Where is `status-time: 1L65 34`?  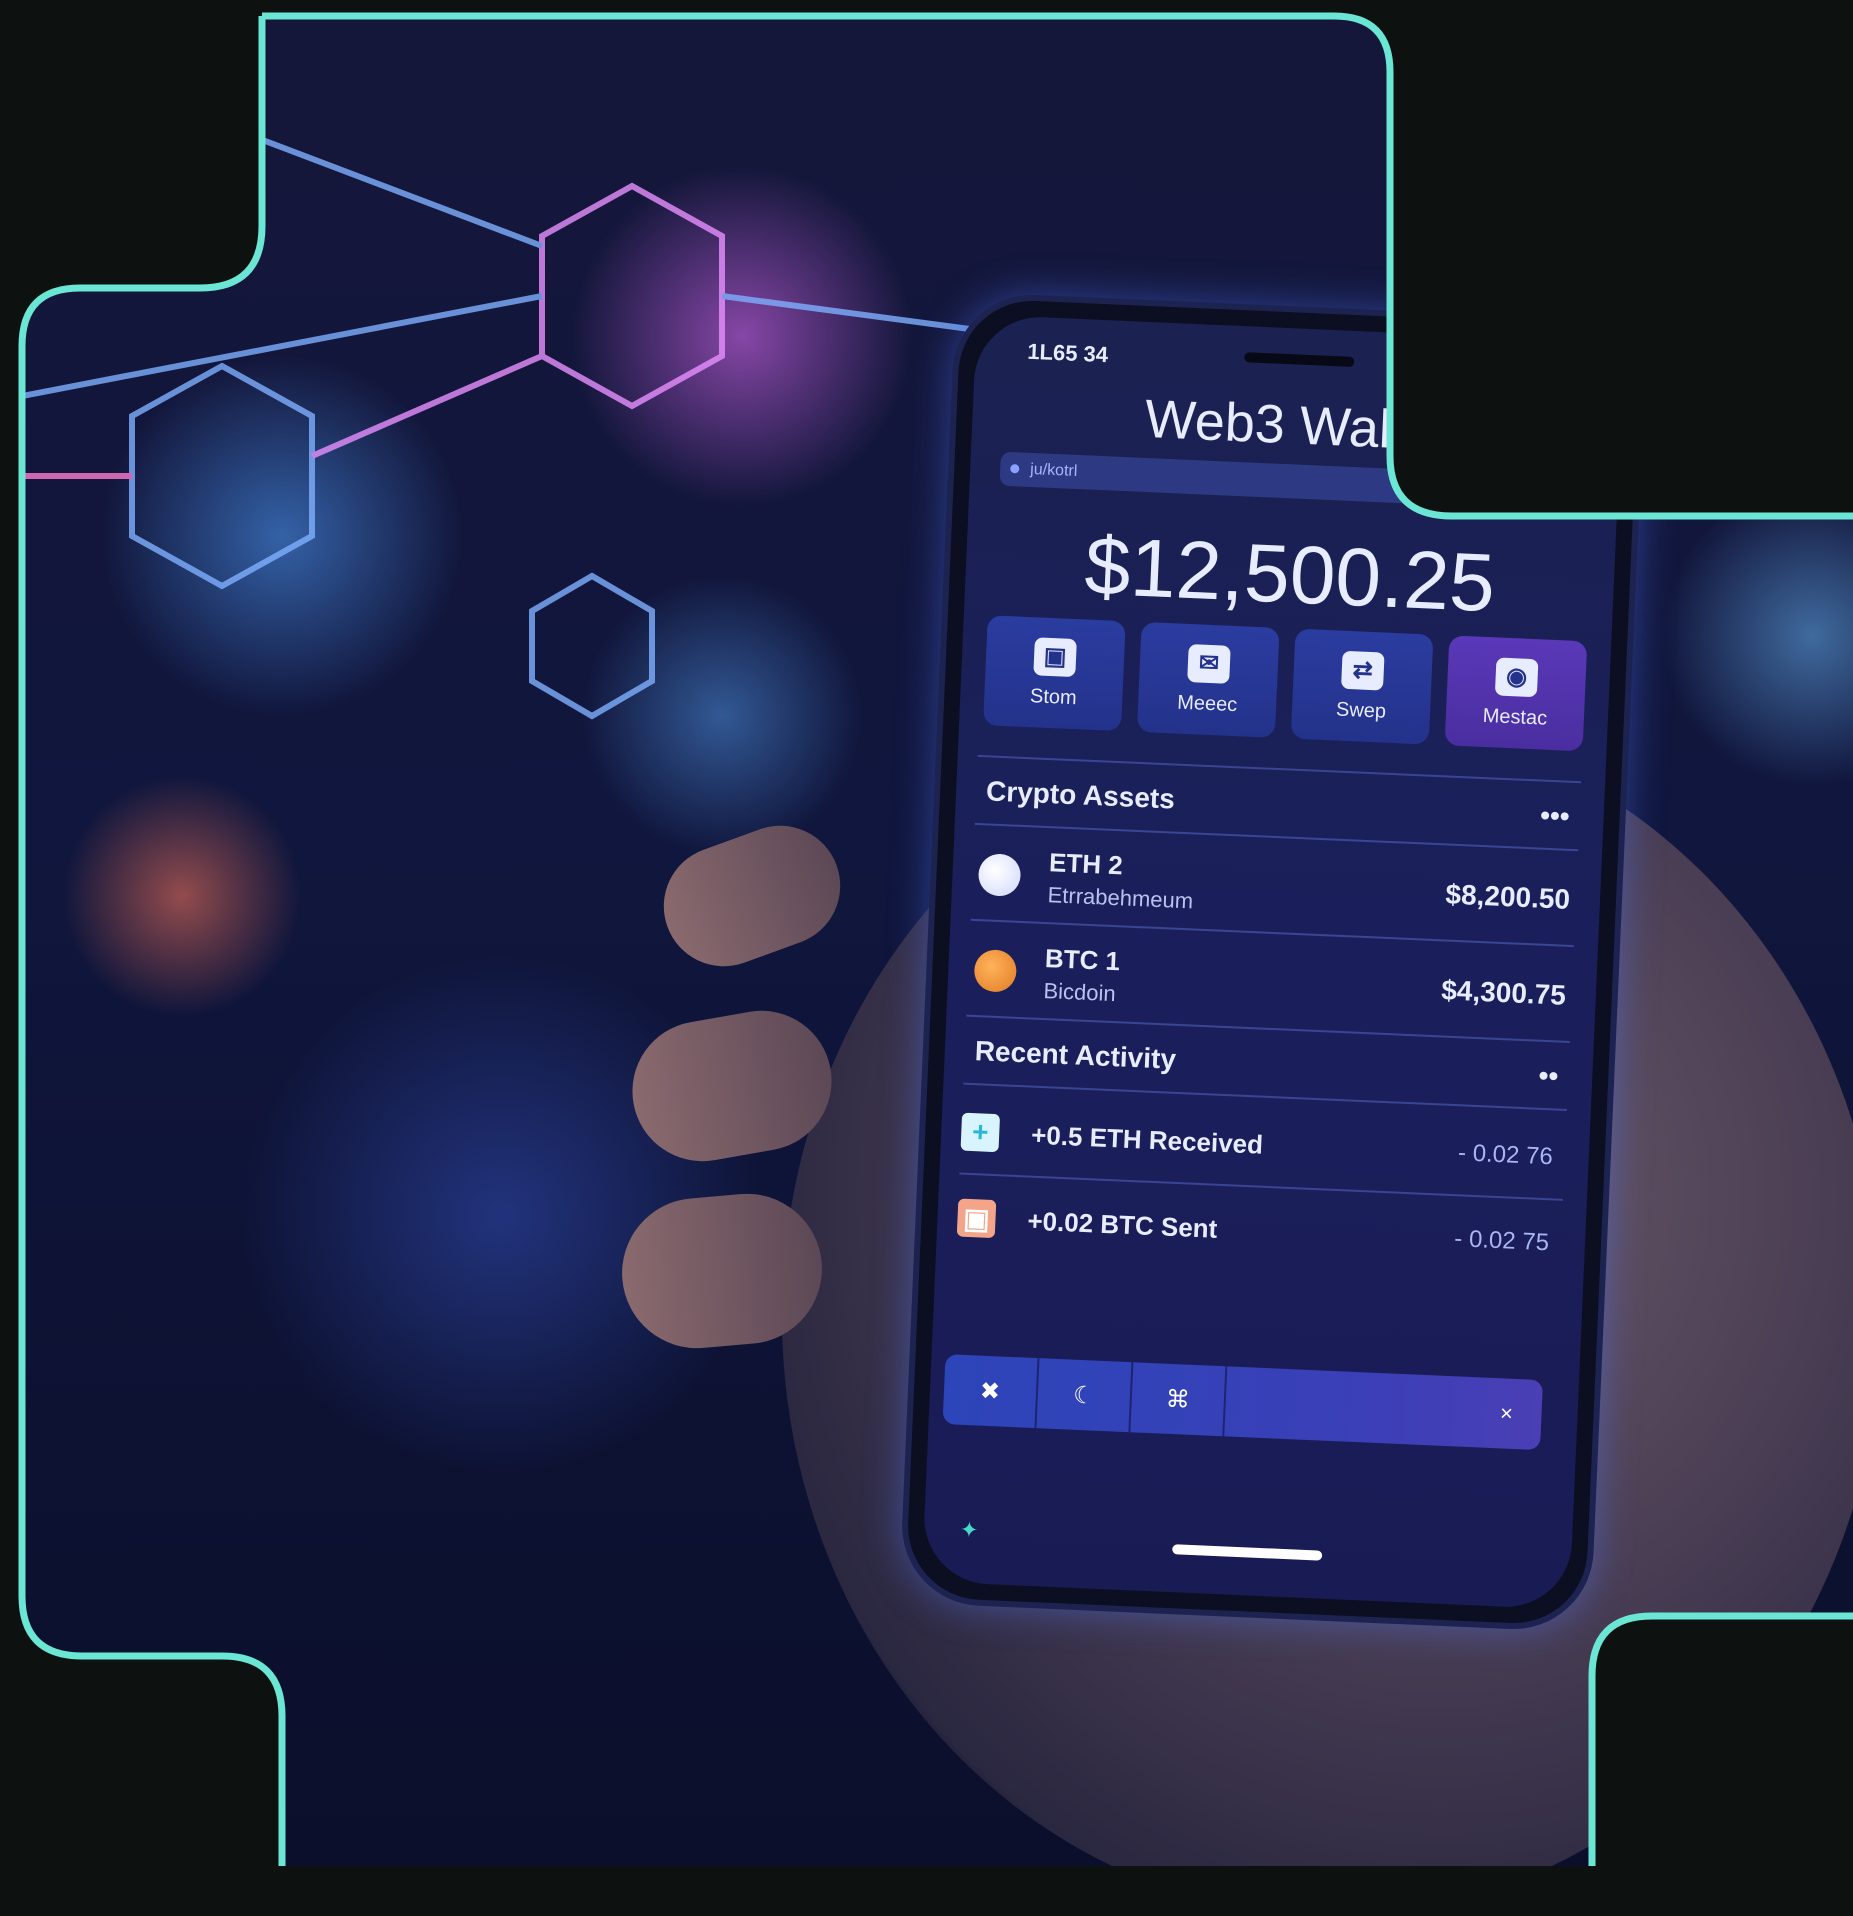 status-time: 1L65 34 is located at coordinates (1067, 353).